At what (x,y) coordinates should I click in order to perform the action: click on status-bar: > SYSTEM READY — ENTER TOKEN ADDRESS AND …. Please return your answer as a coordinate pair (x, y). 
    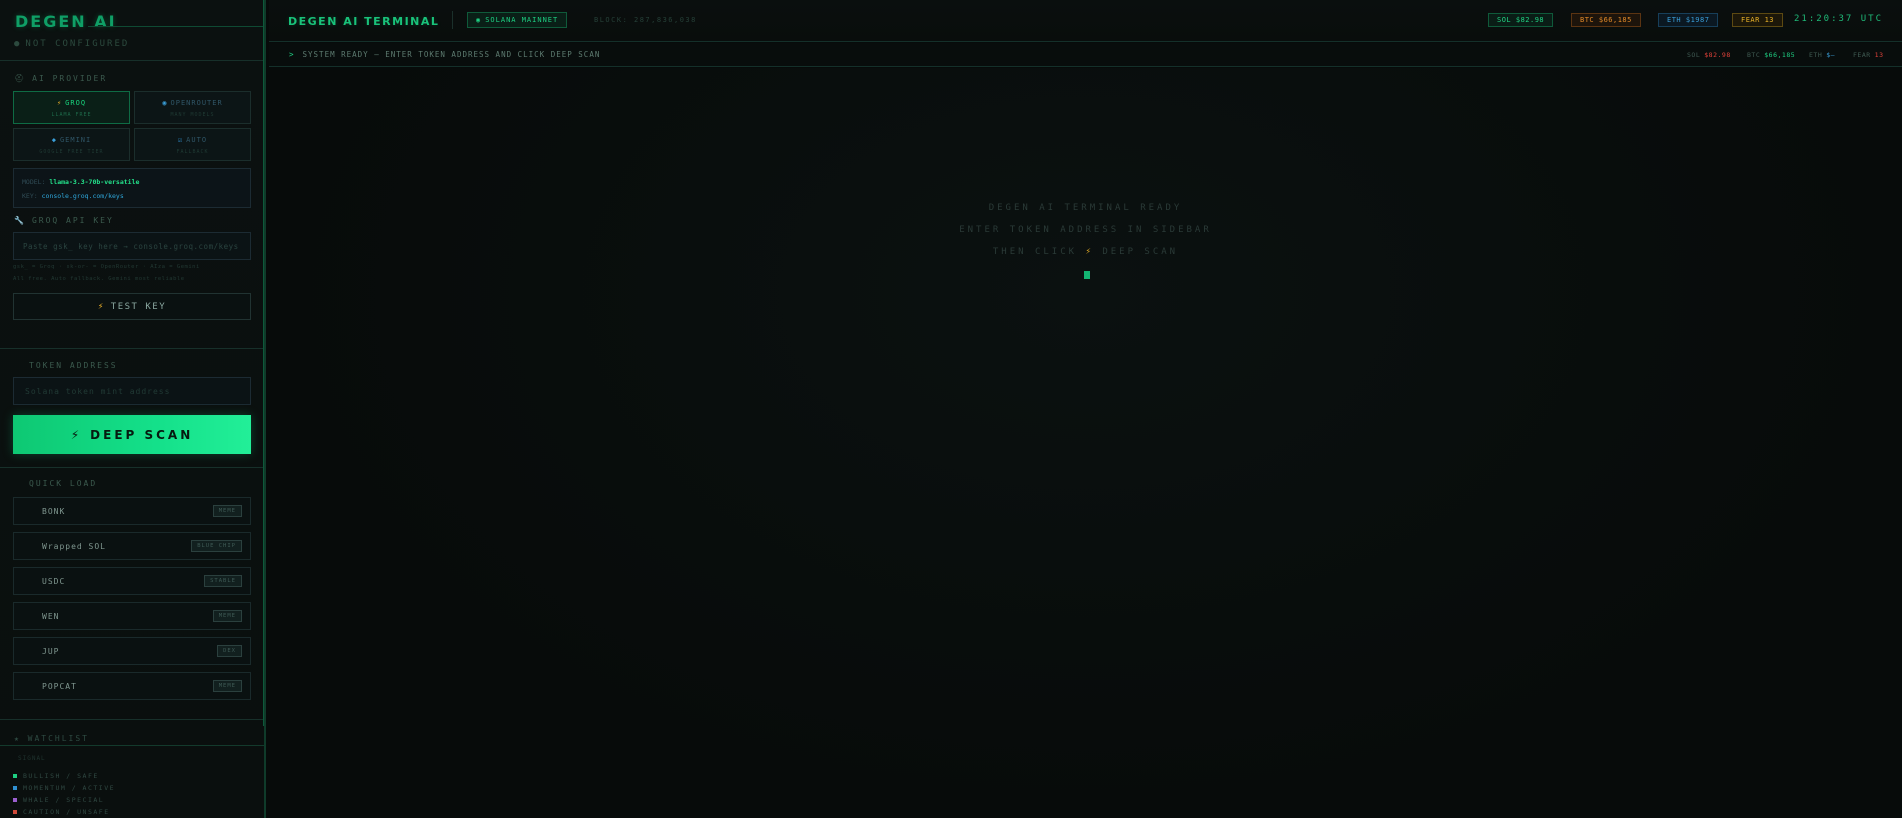
    Looking at the image, I should click on (1085, 55).